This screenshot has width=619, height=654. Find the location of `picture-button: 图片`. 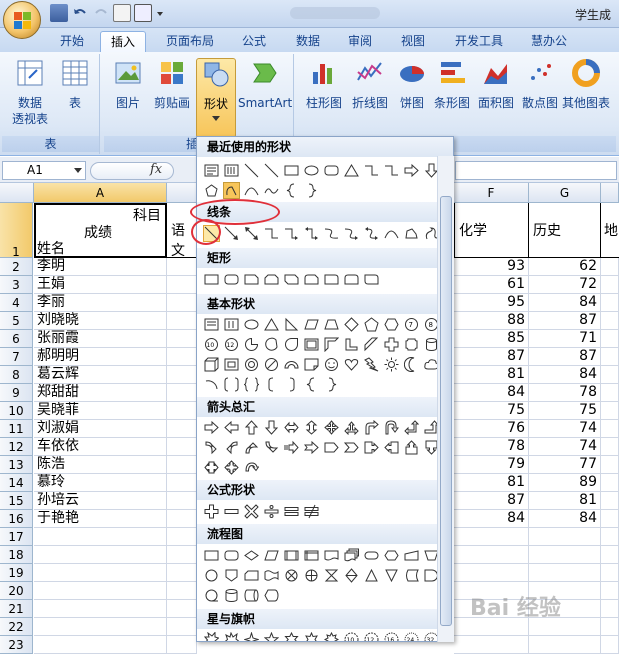

picture-button: 图片 is located at coordinates (128, 84).